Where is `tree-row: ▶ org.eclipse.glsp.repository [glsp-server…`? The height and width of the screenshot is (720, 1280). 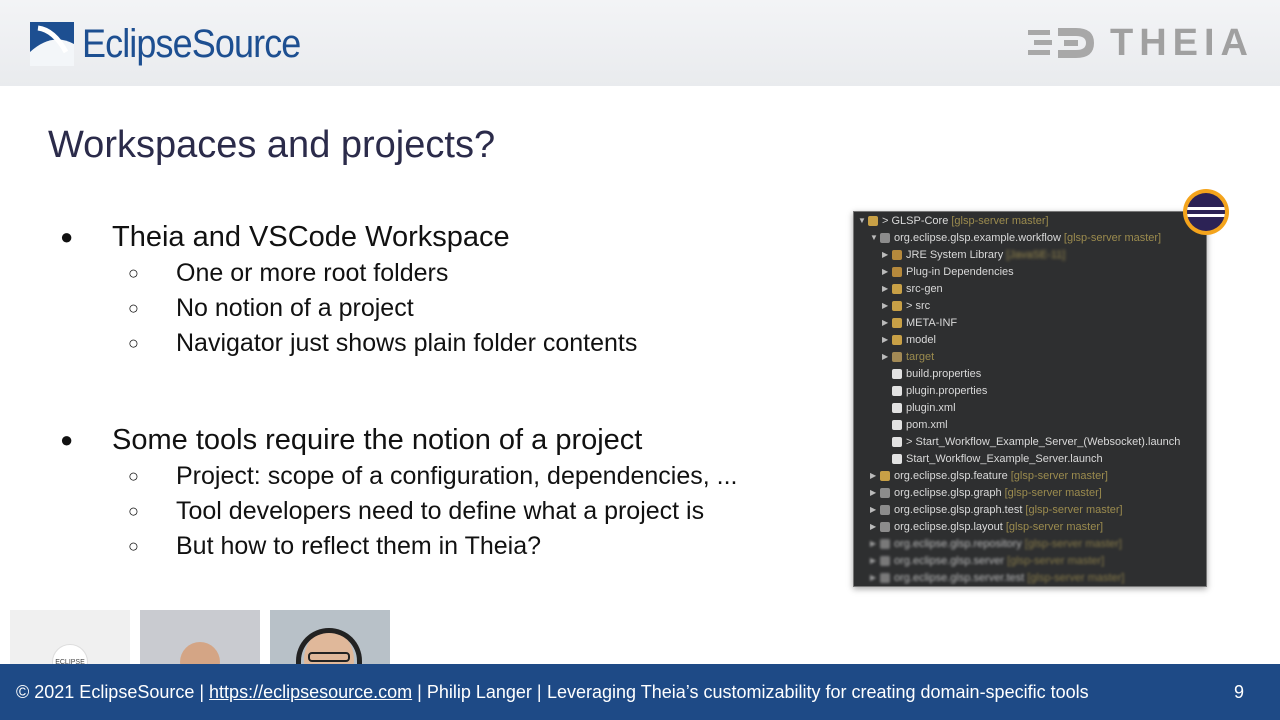
tree-row: ▶ org.eclipse.glsp.repository [glsp-server… is located at coordinates (1030, 543).